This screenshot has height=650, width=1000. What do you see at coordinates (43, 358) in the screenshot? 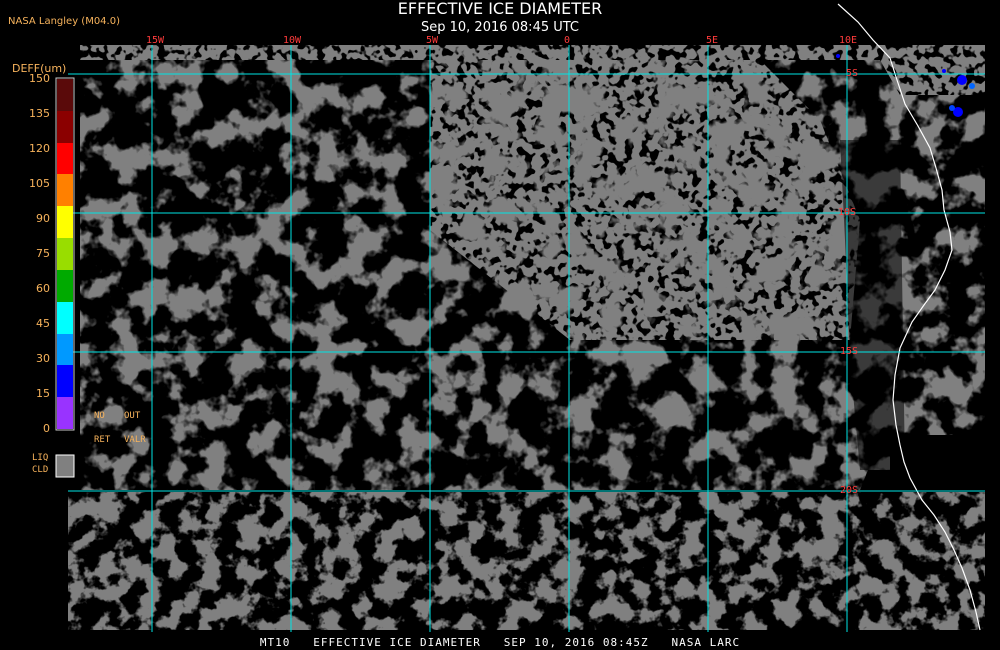
I see `colorbar-tick-label: 30` at bounding box center [43, 358].